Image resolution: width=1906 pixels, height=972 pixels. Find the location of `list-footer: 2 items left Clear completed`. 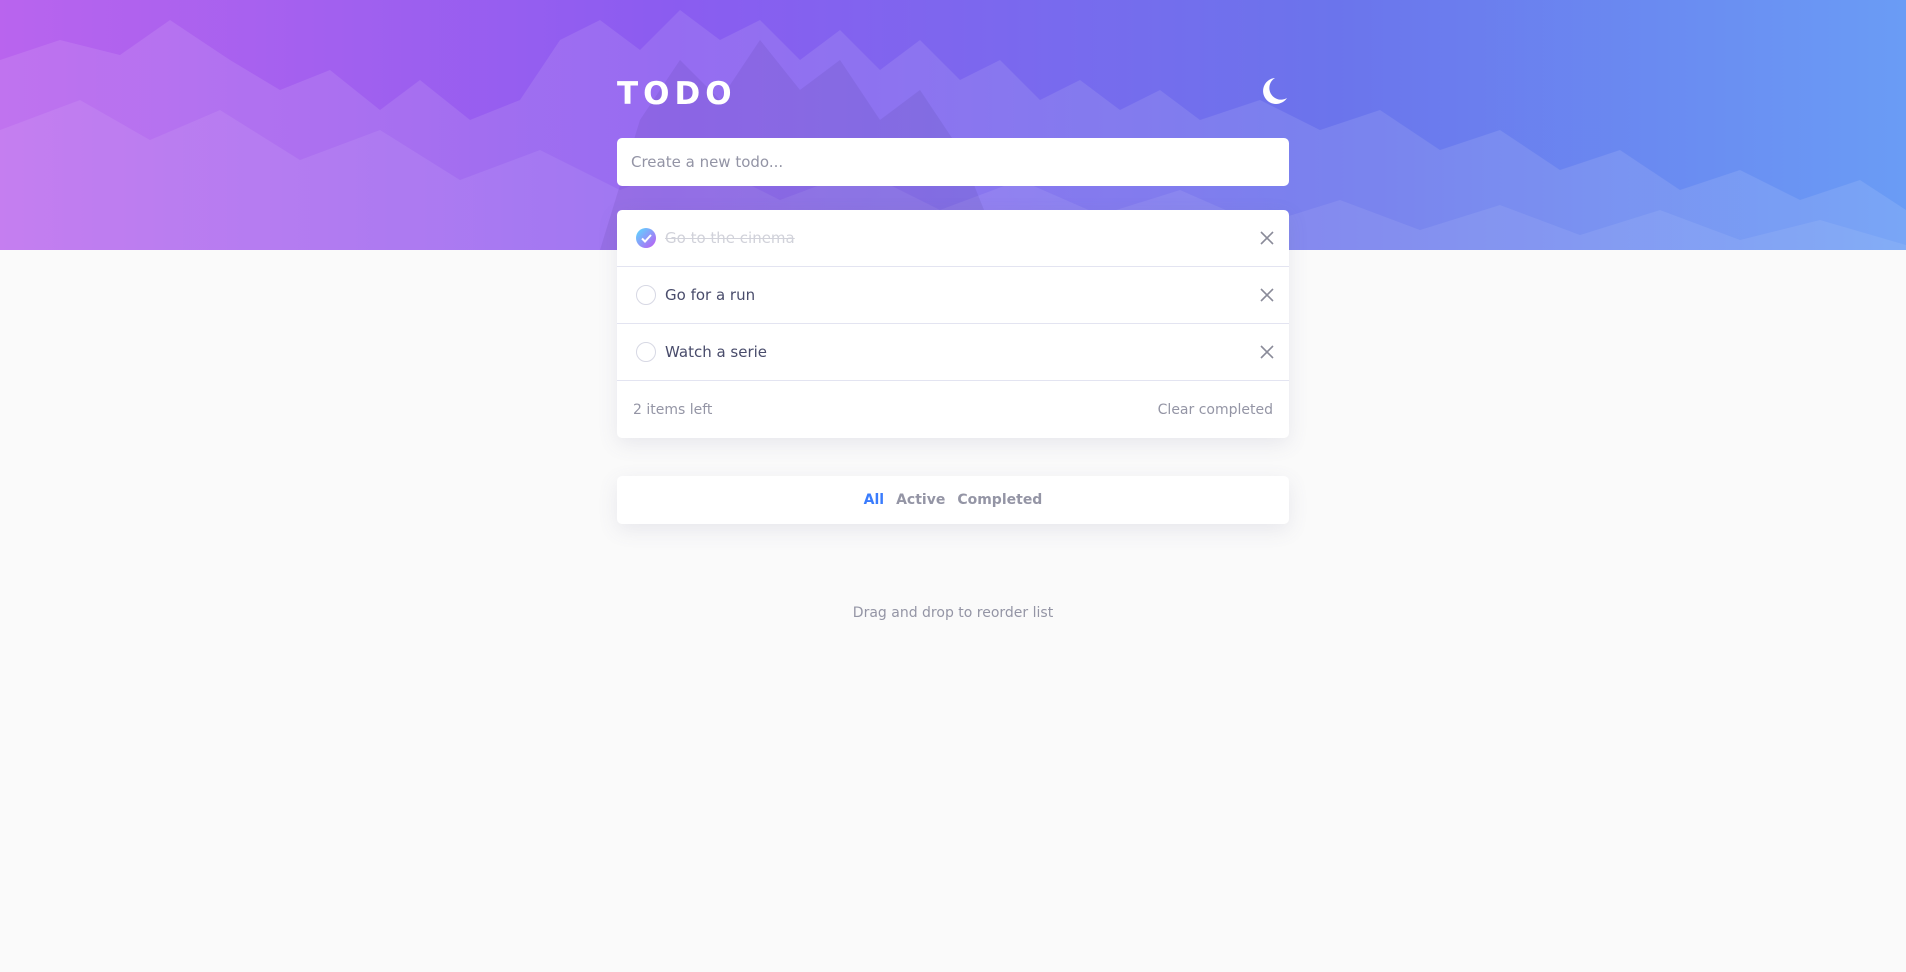

list-footer: 2 items left Clear completed is located at coordinates (953, 409).